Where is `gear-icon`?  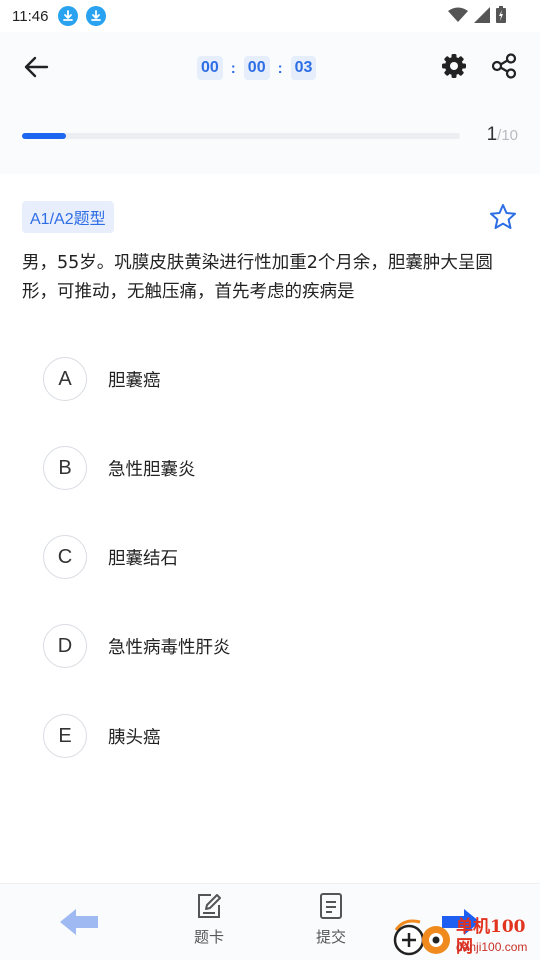
gear-icon is located at coordinates (454, 66).